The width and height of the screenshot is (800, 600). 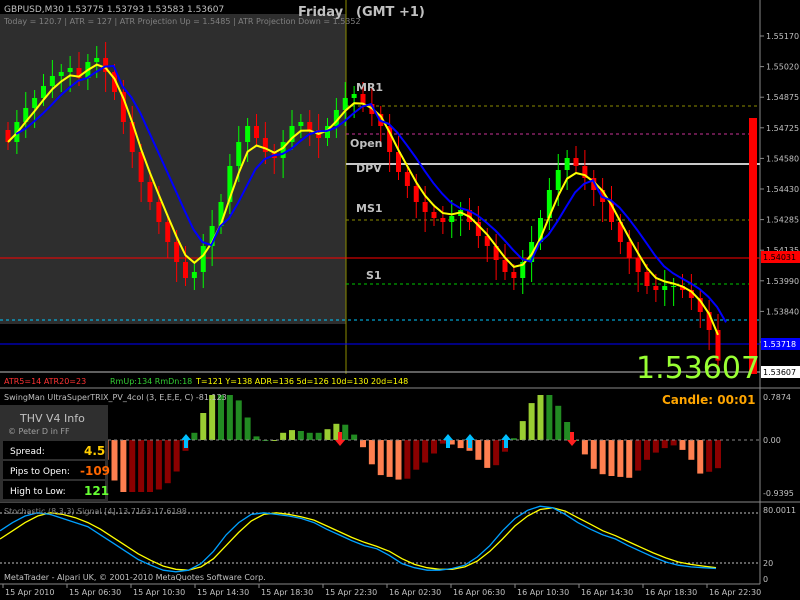 I want to click on time-tick-label: 15 Apr 2010, so click(x=29, y=592).